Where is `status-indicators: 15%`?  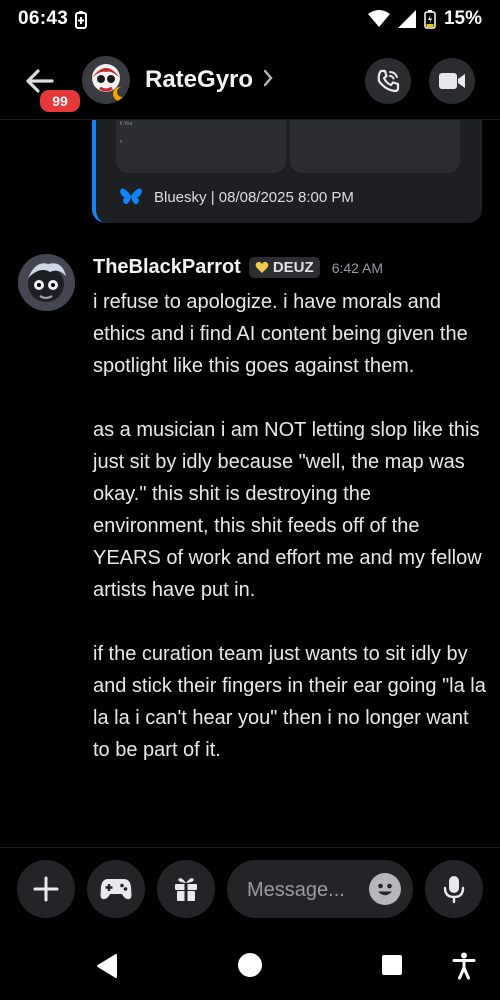
status-indicators: 15% is located at coordinates (424, 19).